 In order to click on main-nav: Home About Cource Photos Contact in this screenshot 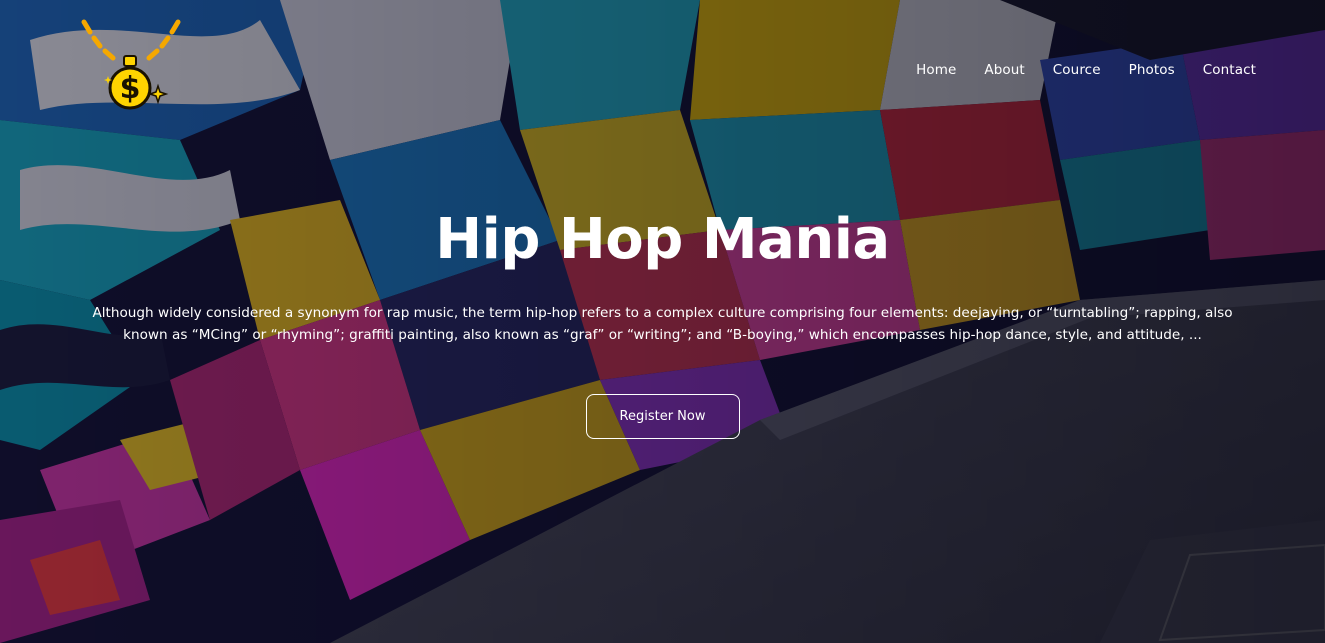, I will do `click(1086, 70)`.